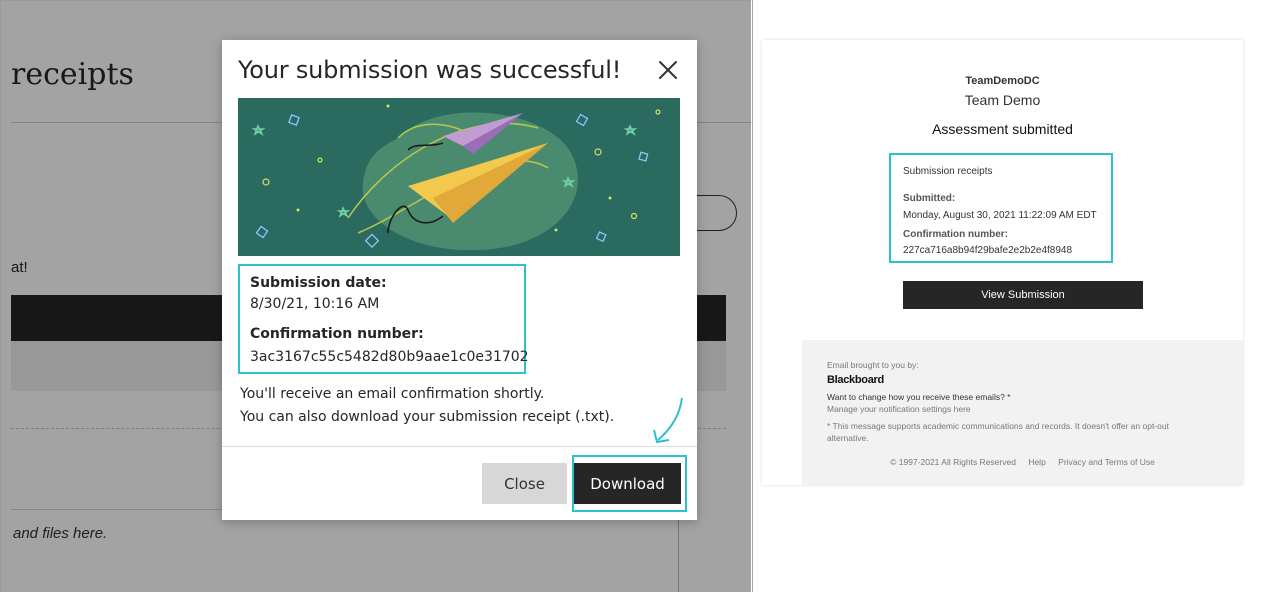 Image resolution: width=1284 pixels, height=592 pixels. Describe the element at coordinates (627, 483) in the screenshot. I see `download-button: Download` at that location.